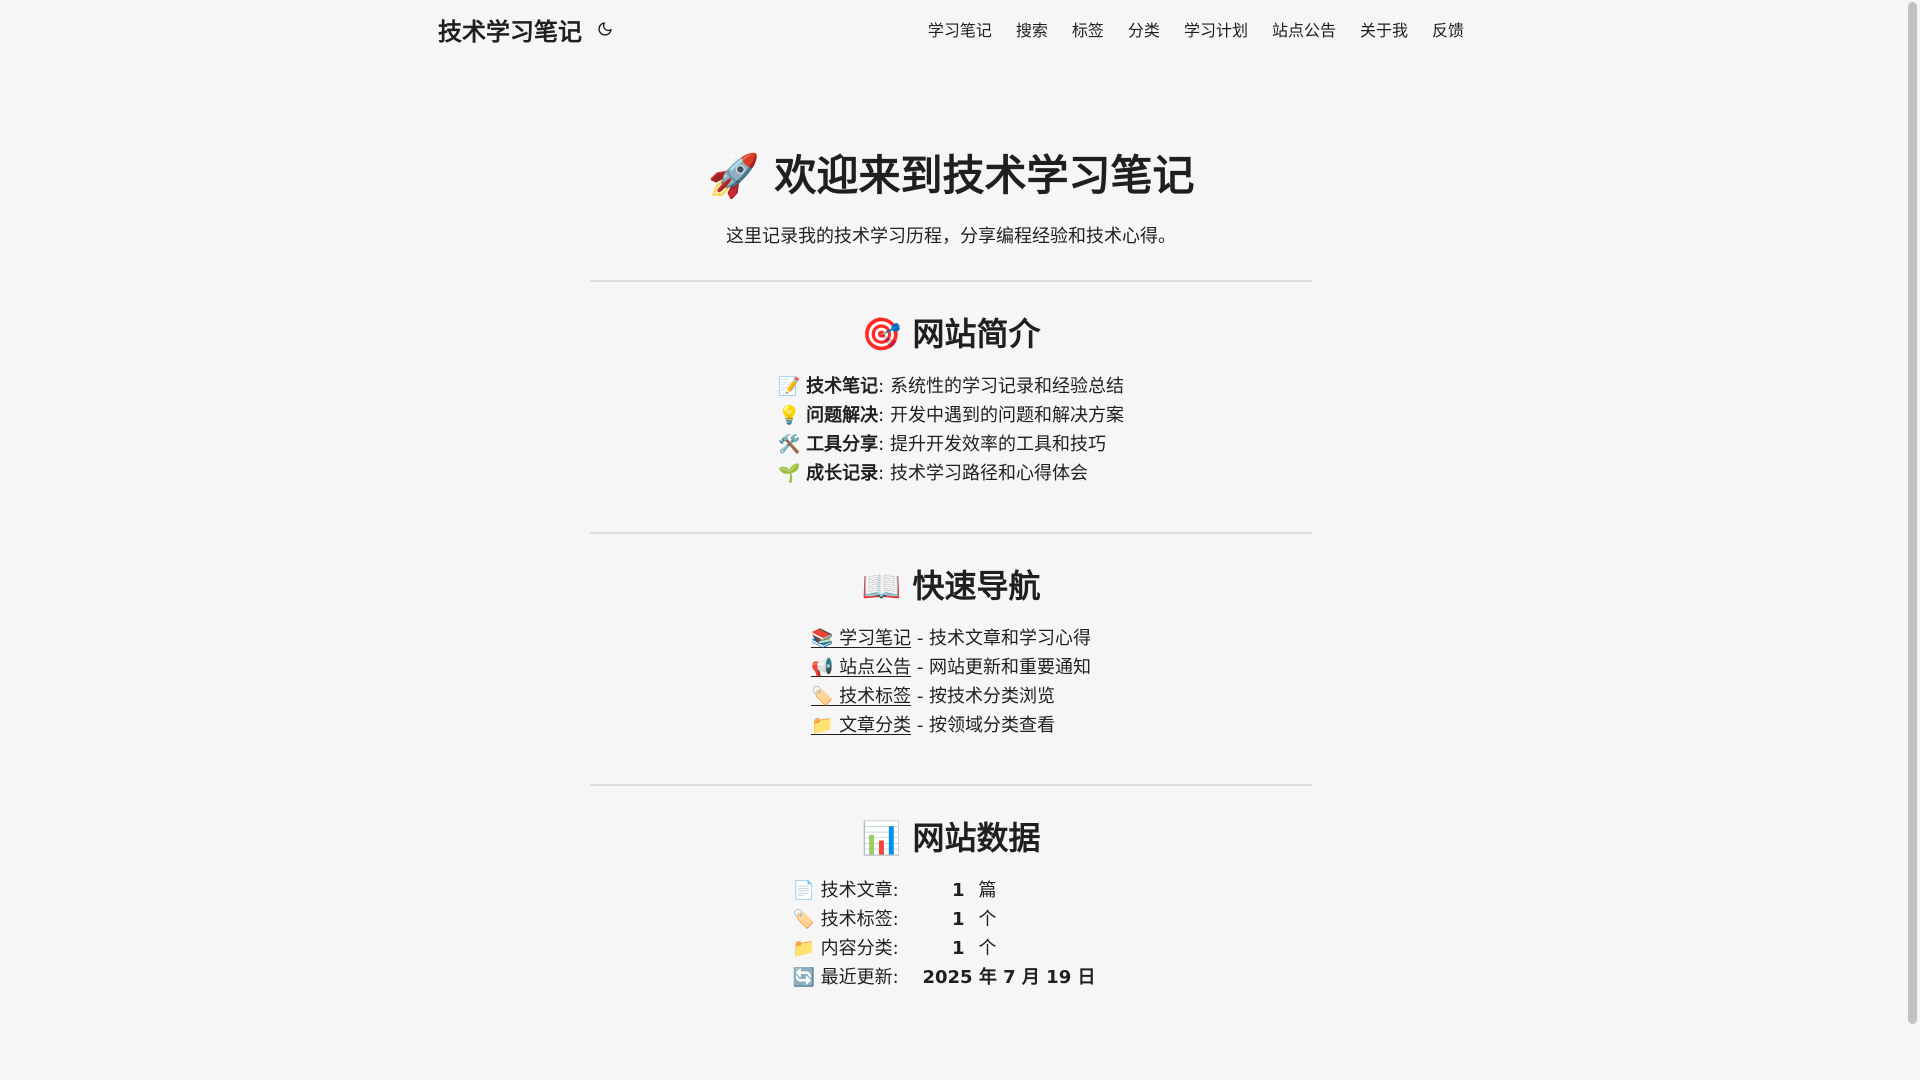 This screenshot has height=1080, width=1920. I want to click on nav-item-study-plan: 学习计划, so click(1216, 29).